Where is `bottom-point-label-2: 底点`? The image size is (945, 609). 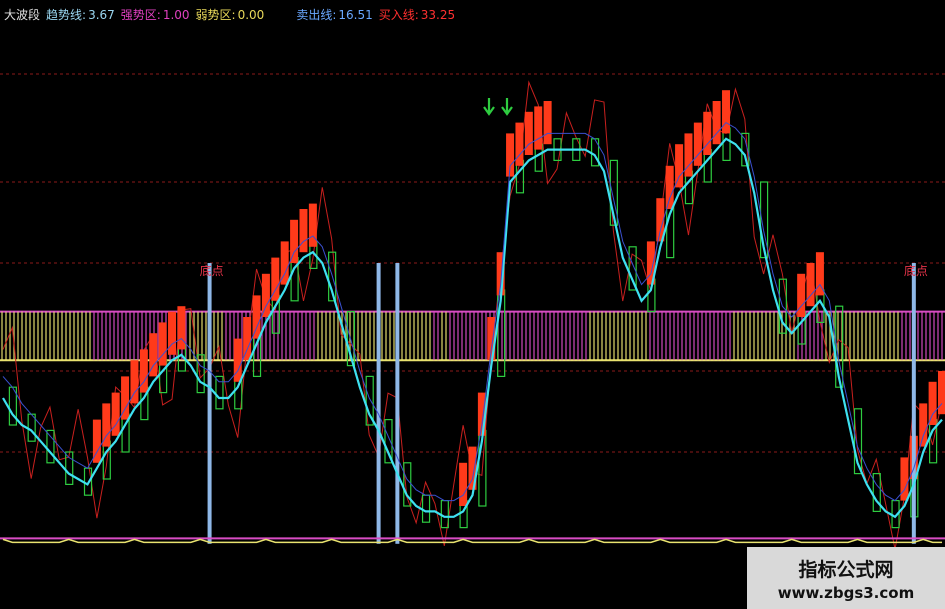
bottom-point-label-2: 底点 is located at coordinates (916, 270).